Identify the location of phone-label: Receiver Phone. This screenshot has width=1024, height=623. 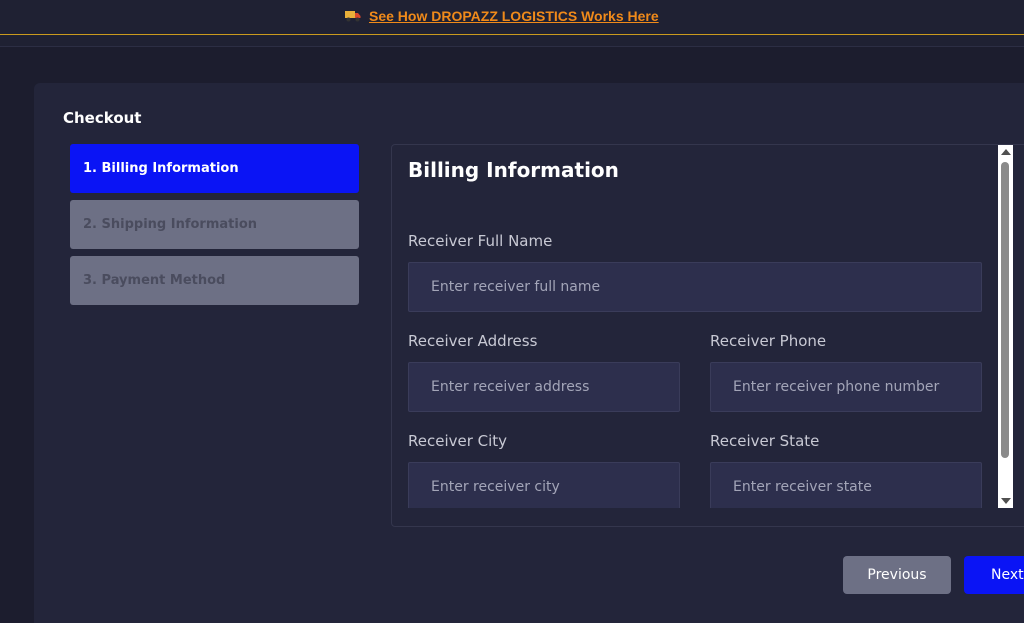
(768, 341).